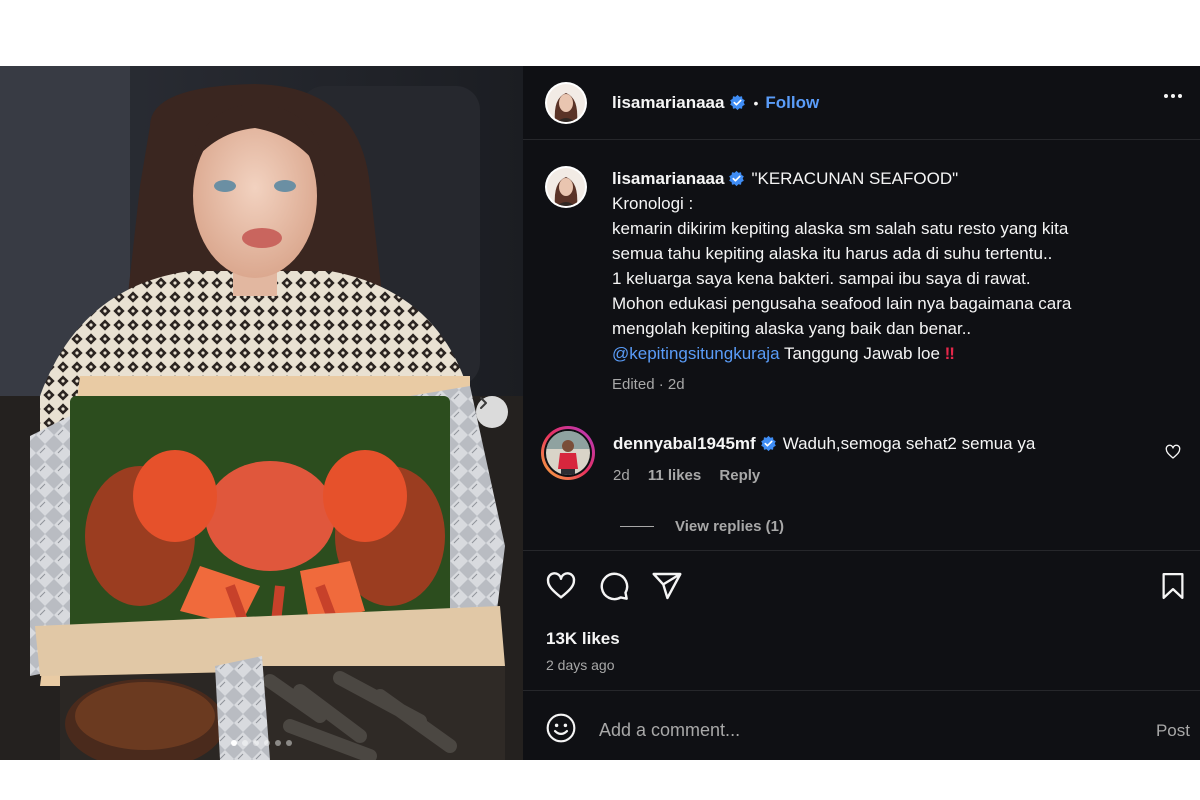  I want to click on double-exclamation-icon: ‼, so click(949, 353).